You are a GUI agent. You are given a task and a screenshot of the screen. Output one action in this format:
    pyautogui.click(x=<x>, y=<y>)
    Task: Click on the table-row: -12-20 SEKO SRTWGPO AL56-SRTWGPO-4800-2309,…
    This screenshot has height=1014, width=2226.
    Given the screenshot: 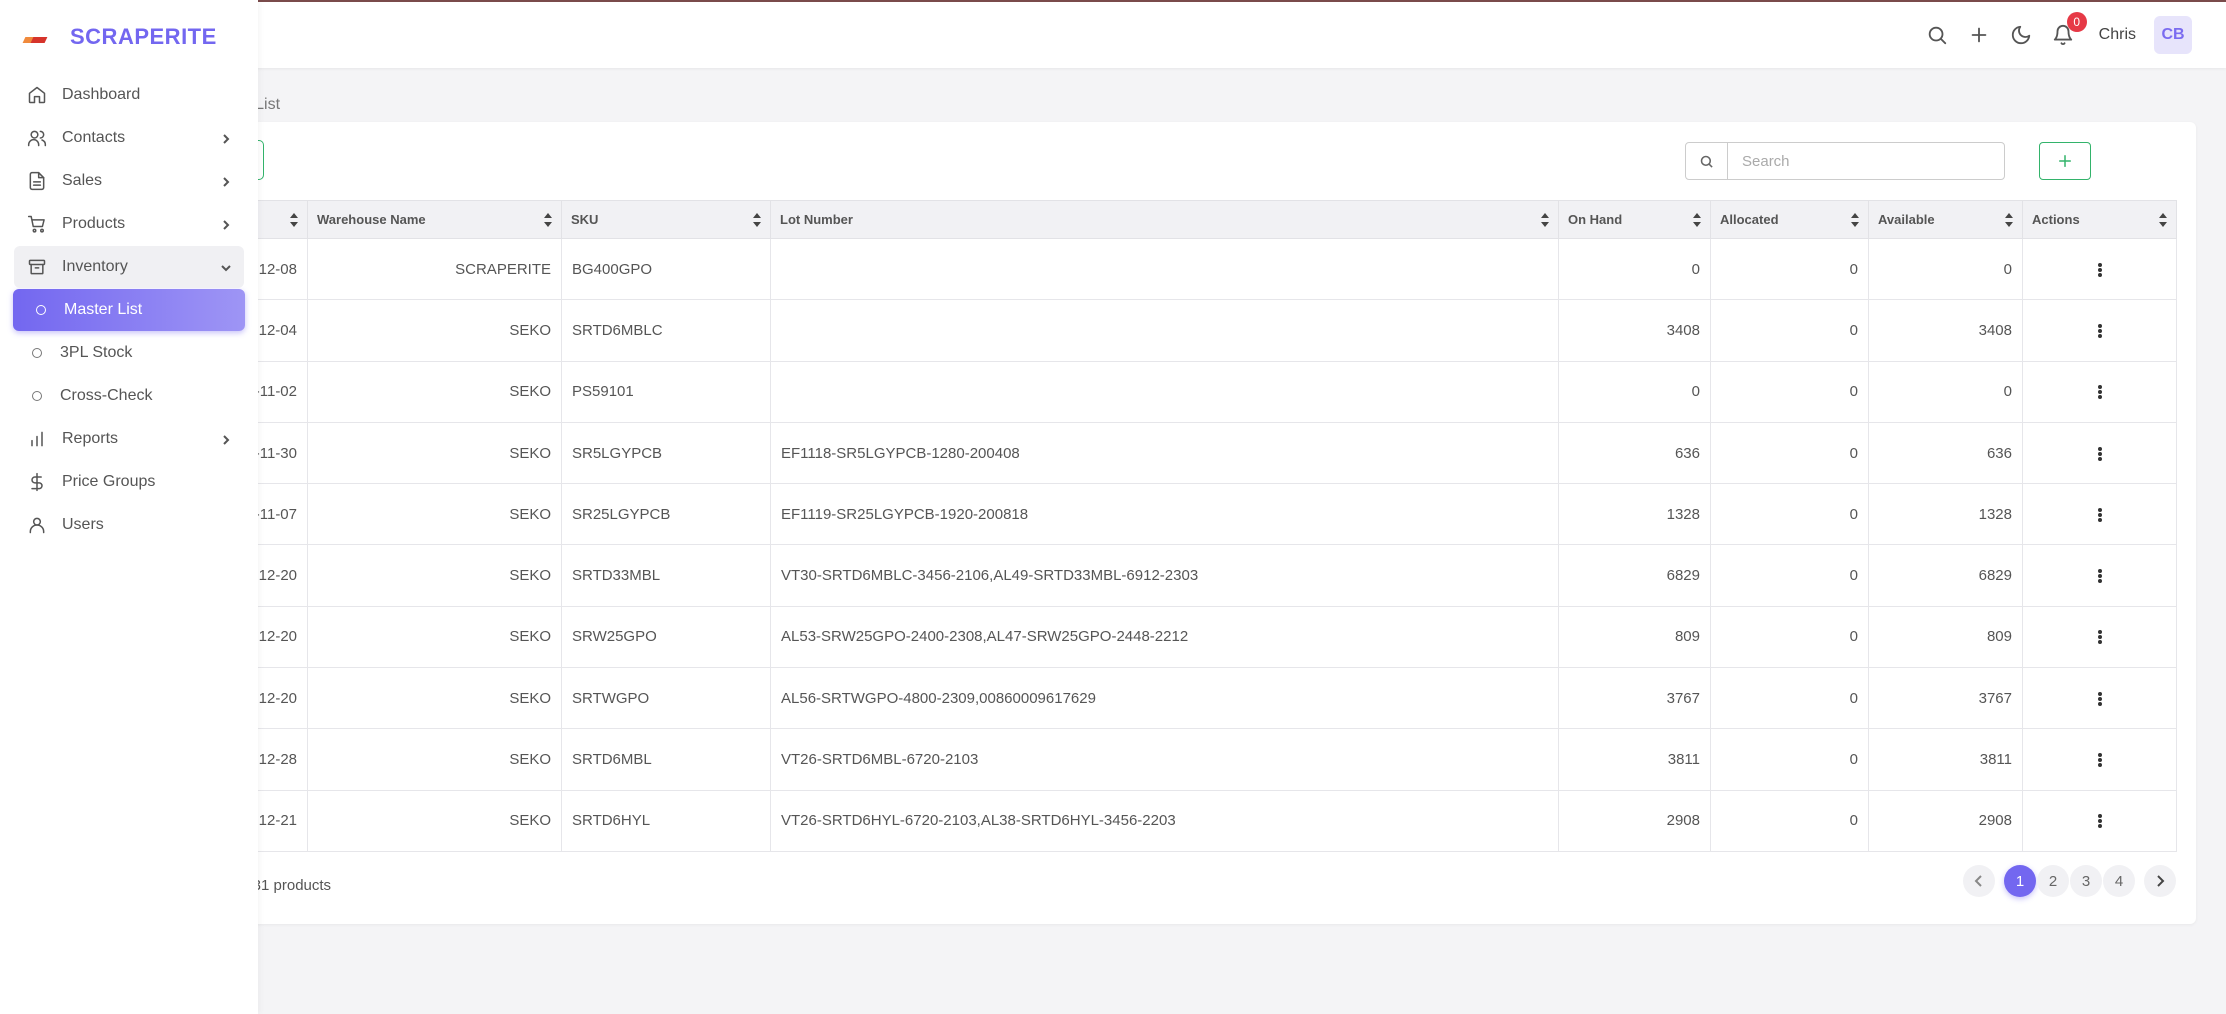 What is the action you would take?
    pyautogui.click(x=1173, y=698)
    